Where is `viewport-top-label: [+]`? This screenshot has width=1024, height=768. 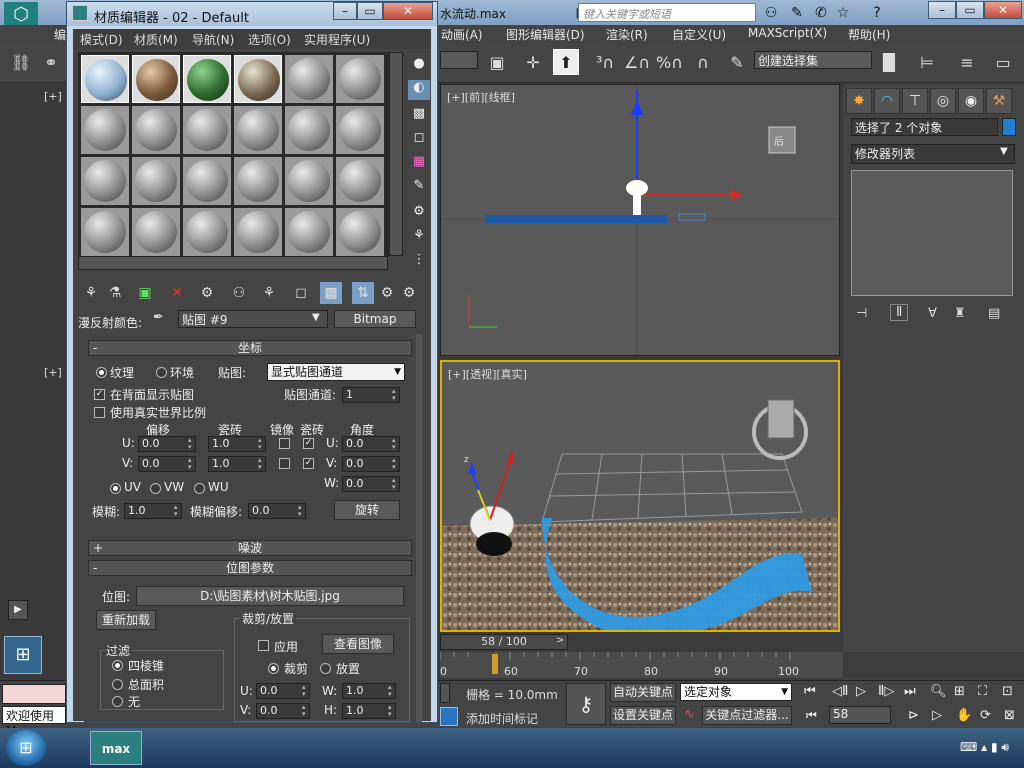
viewport-top-label: [+] is located at coordinates (53, 96).